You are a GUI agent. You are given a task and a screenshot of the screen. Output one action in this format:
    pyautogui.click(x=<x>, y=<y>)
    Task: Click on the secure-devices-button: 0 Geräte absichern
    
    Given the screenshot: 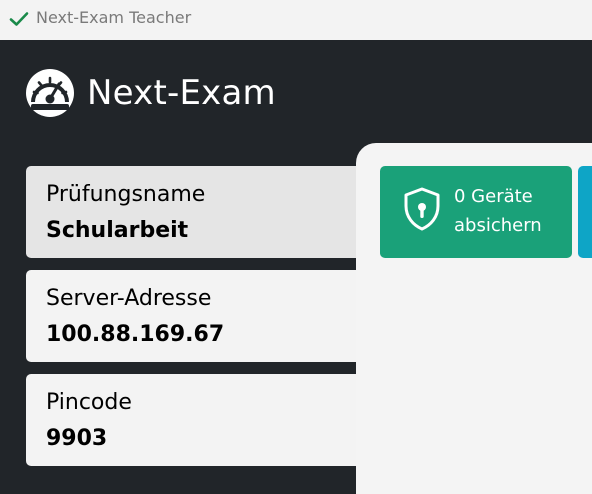 What is the action you would take?
    pyautogui.click(x=476, y=212)
    